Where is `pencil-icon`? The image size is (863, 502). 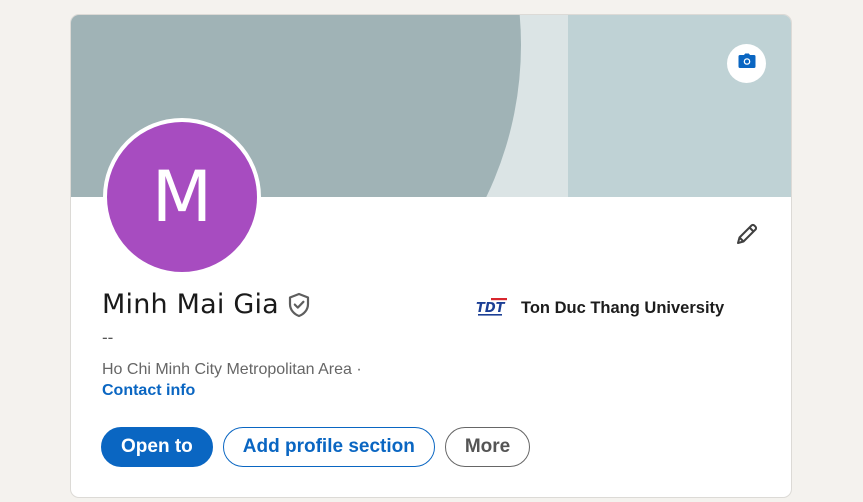 pencil-icon is located at coordinates (747, 236).